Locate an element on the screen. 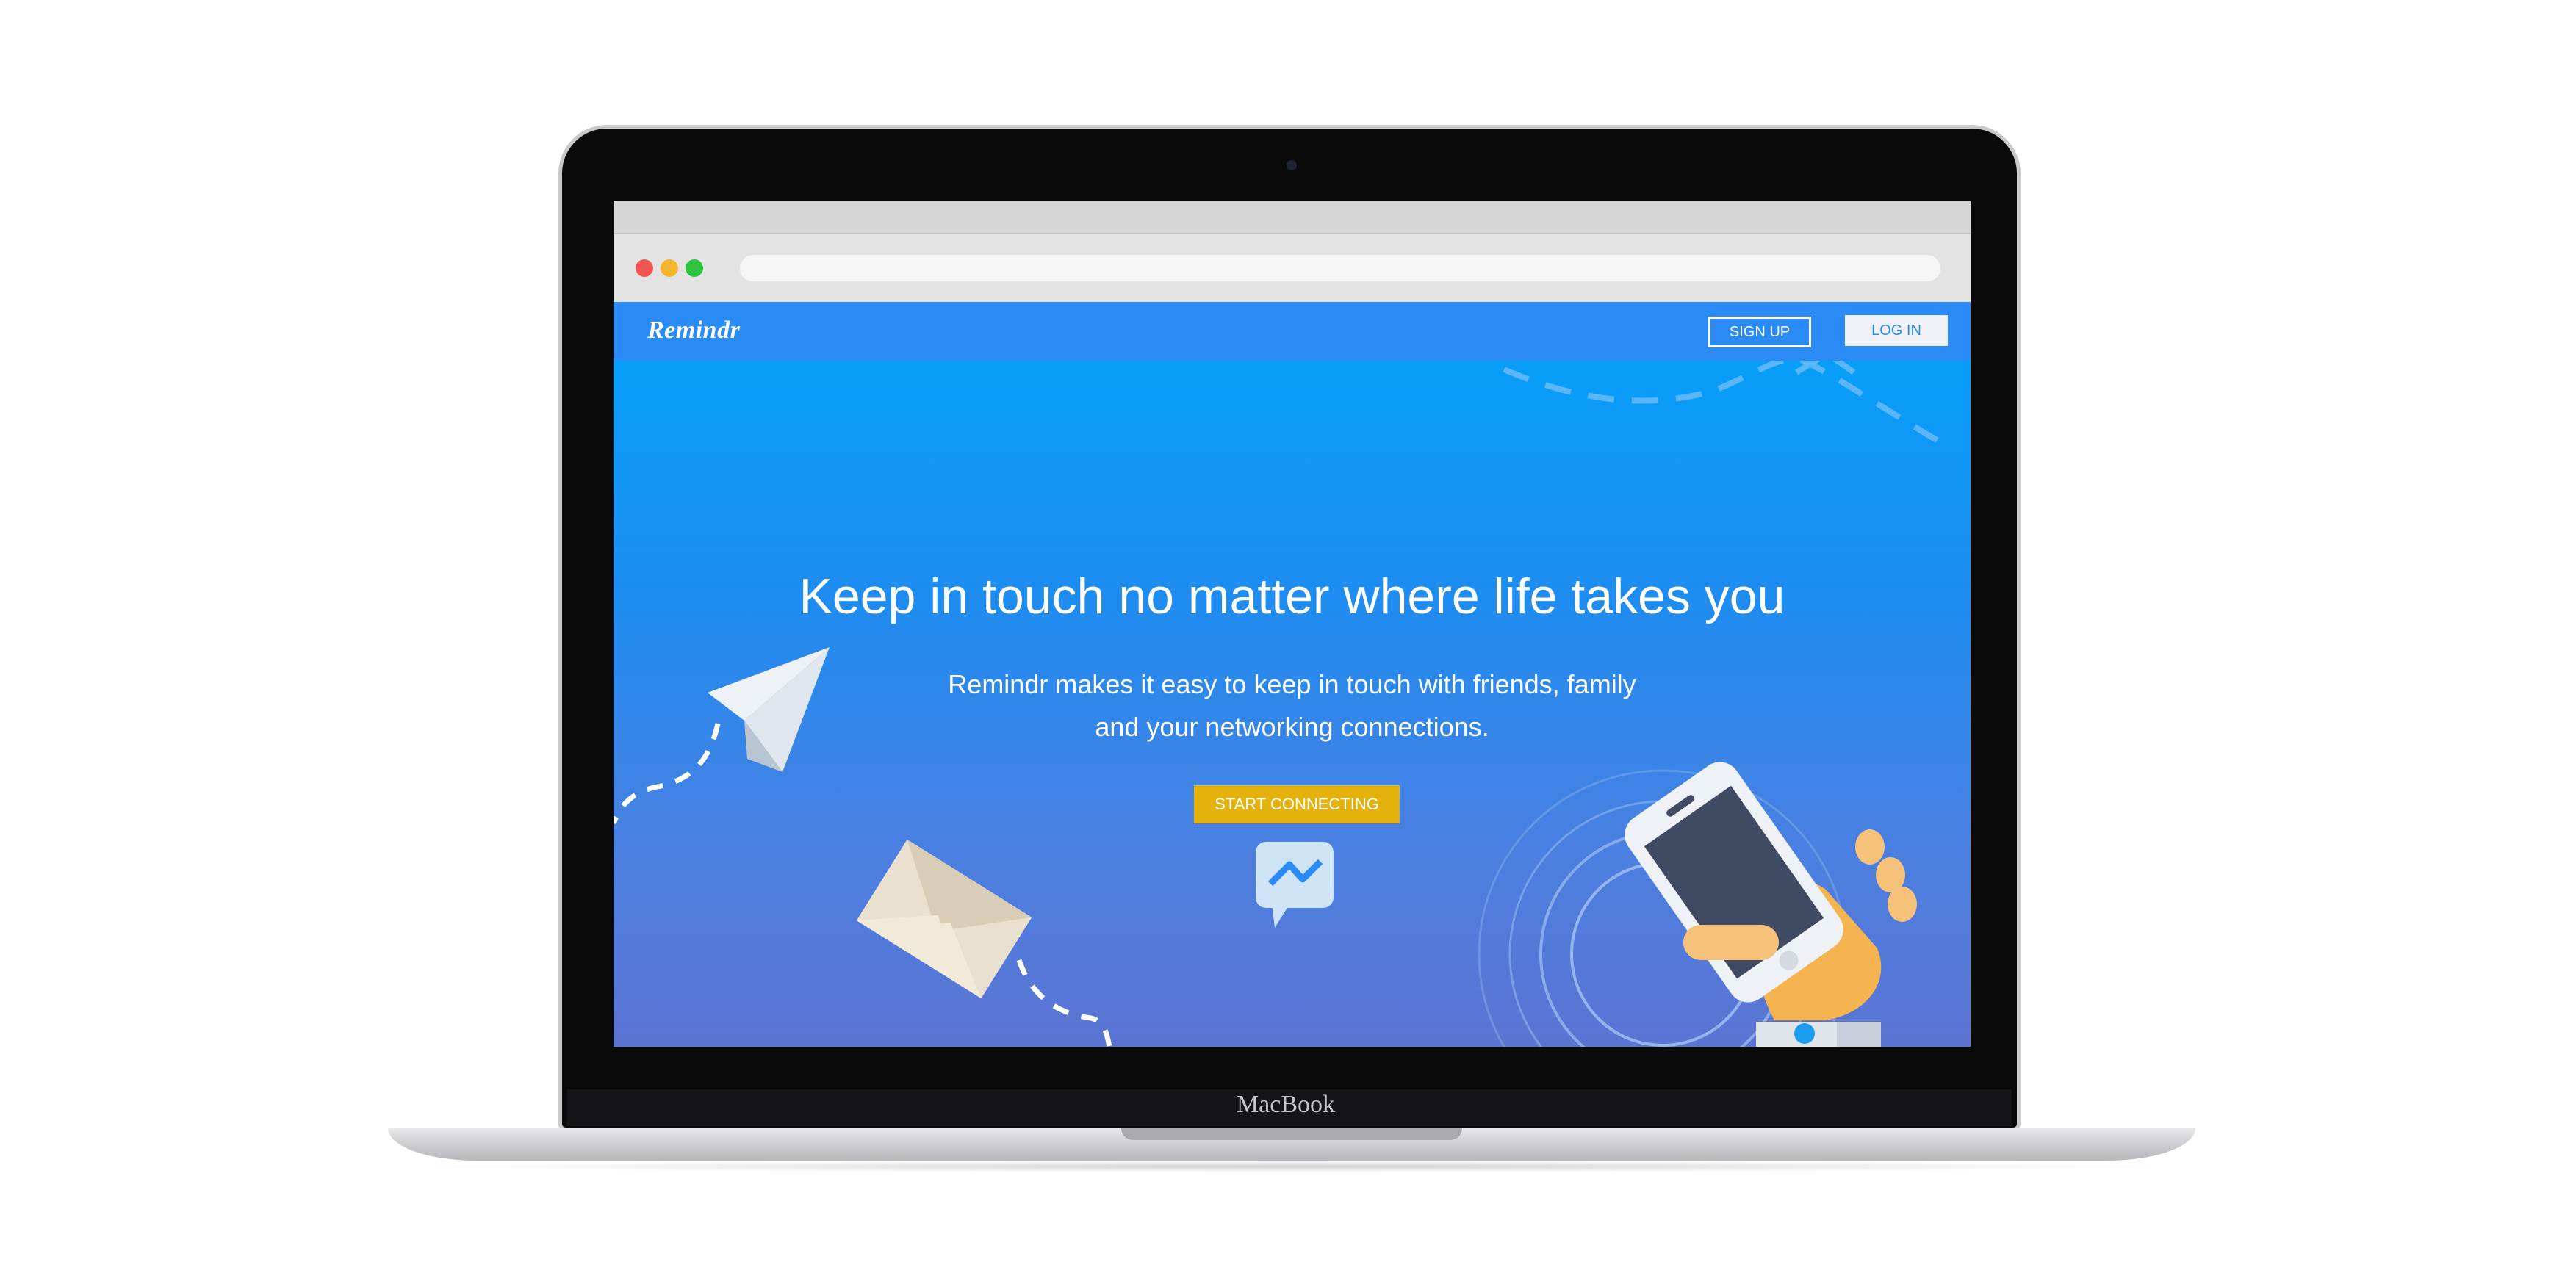 The width and height of the screenshot is (2576, 1284). dashed-trail-left is located at coordinates (667, 774).